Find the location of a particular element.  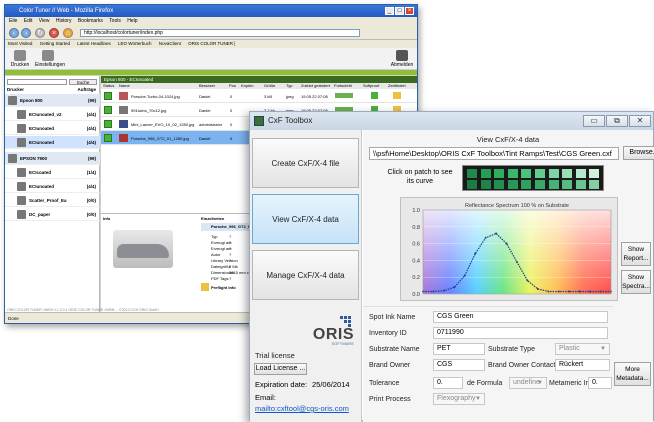

tolerance-field: 0. is located at coordinates (448, 383).